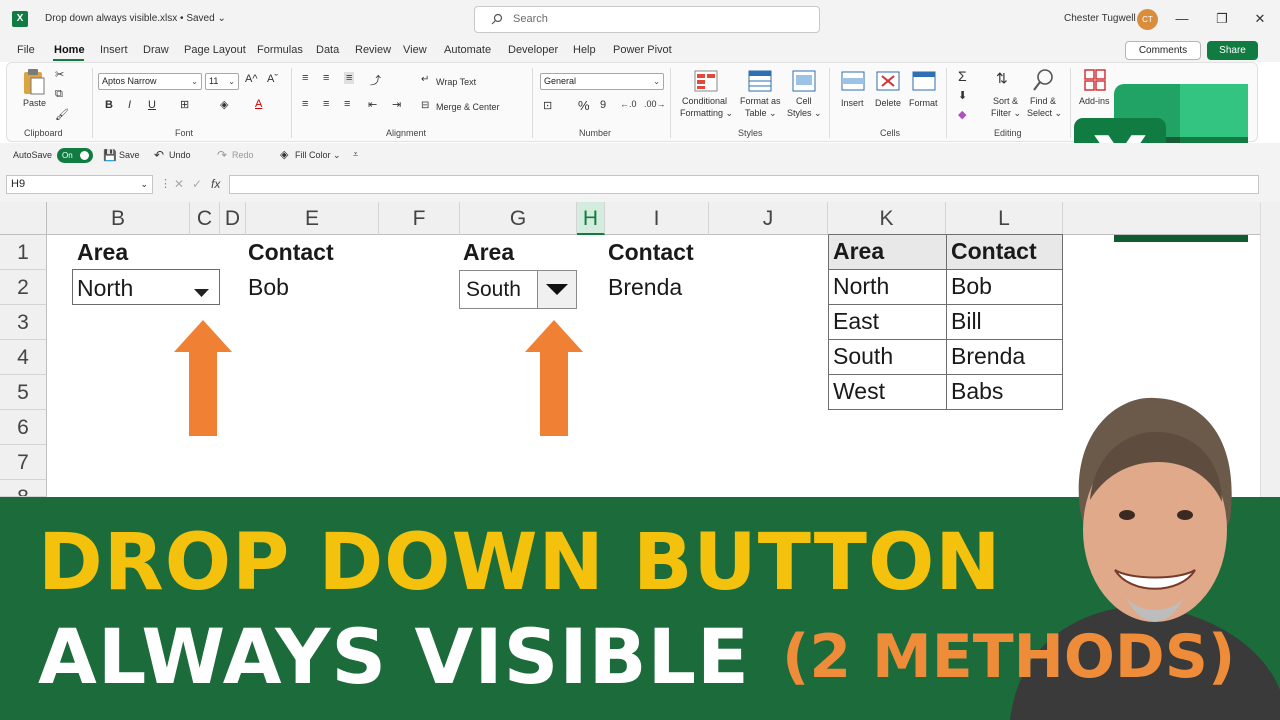  What do you see at coordinates (962, 95) in the screenshot?
I see `fill-icon: ⬇` at bounding box center [962, 95].